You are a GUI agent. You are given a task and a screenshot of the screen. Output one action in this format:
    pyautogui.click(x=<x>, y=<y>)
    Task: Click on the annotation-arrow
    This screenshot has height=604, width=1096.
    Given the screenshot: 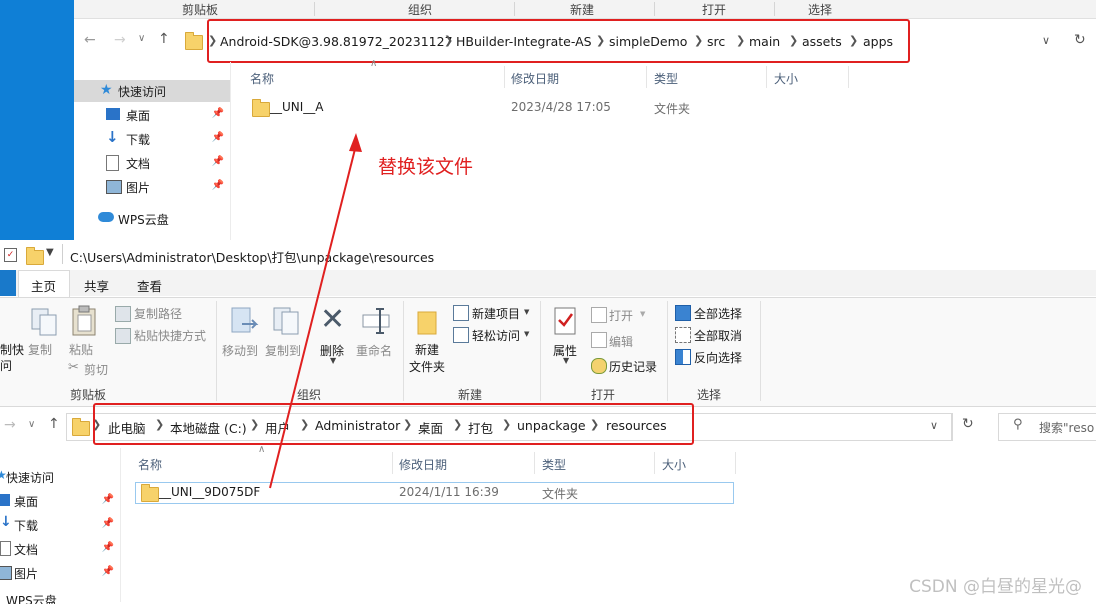 What is the action you would take?
    pyautogui.click(x=315, y=311)
    